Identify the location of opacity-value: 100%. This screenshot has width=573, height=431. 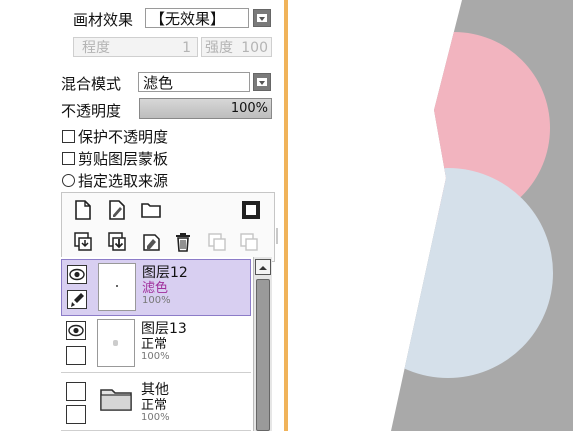
(249, 108).